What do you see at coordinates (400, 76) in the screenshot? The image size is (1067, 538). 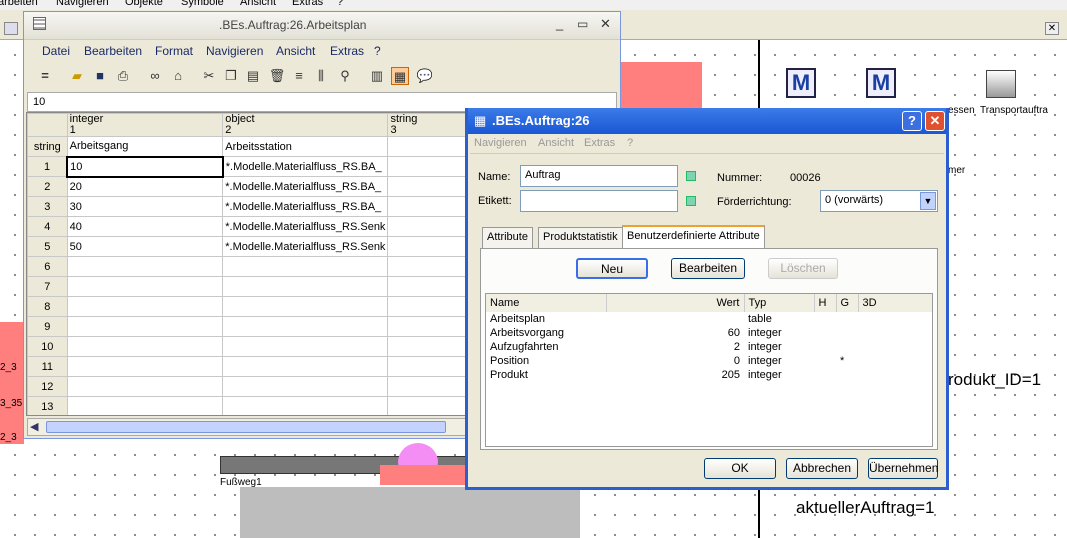 I see `table-view-icon: ▦` at bounding box center [400, 76].